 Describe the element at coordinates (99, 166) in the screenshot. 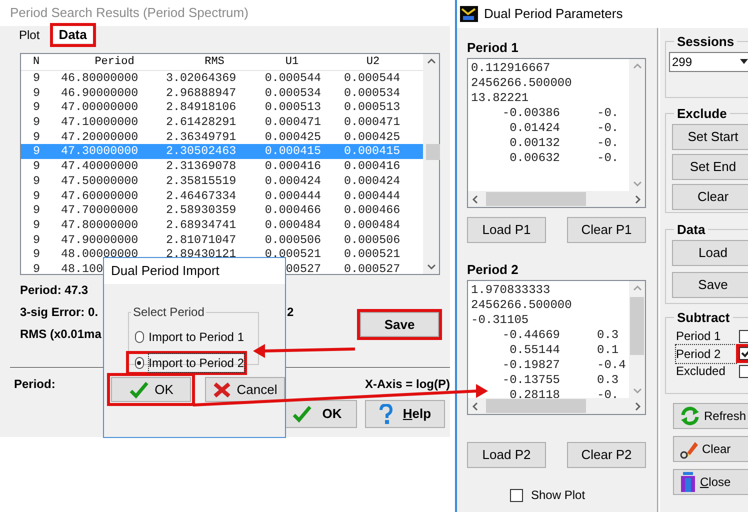

I see `table-cell: 47.40000000` at that location.